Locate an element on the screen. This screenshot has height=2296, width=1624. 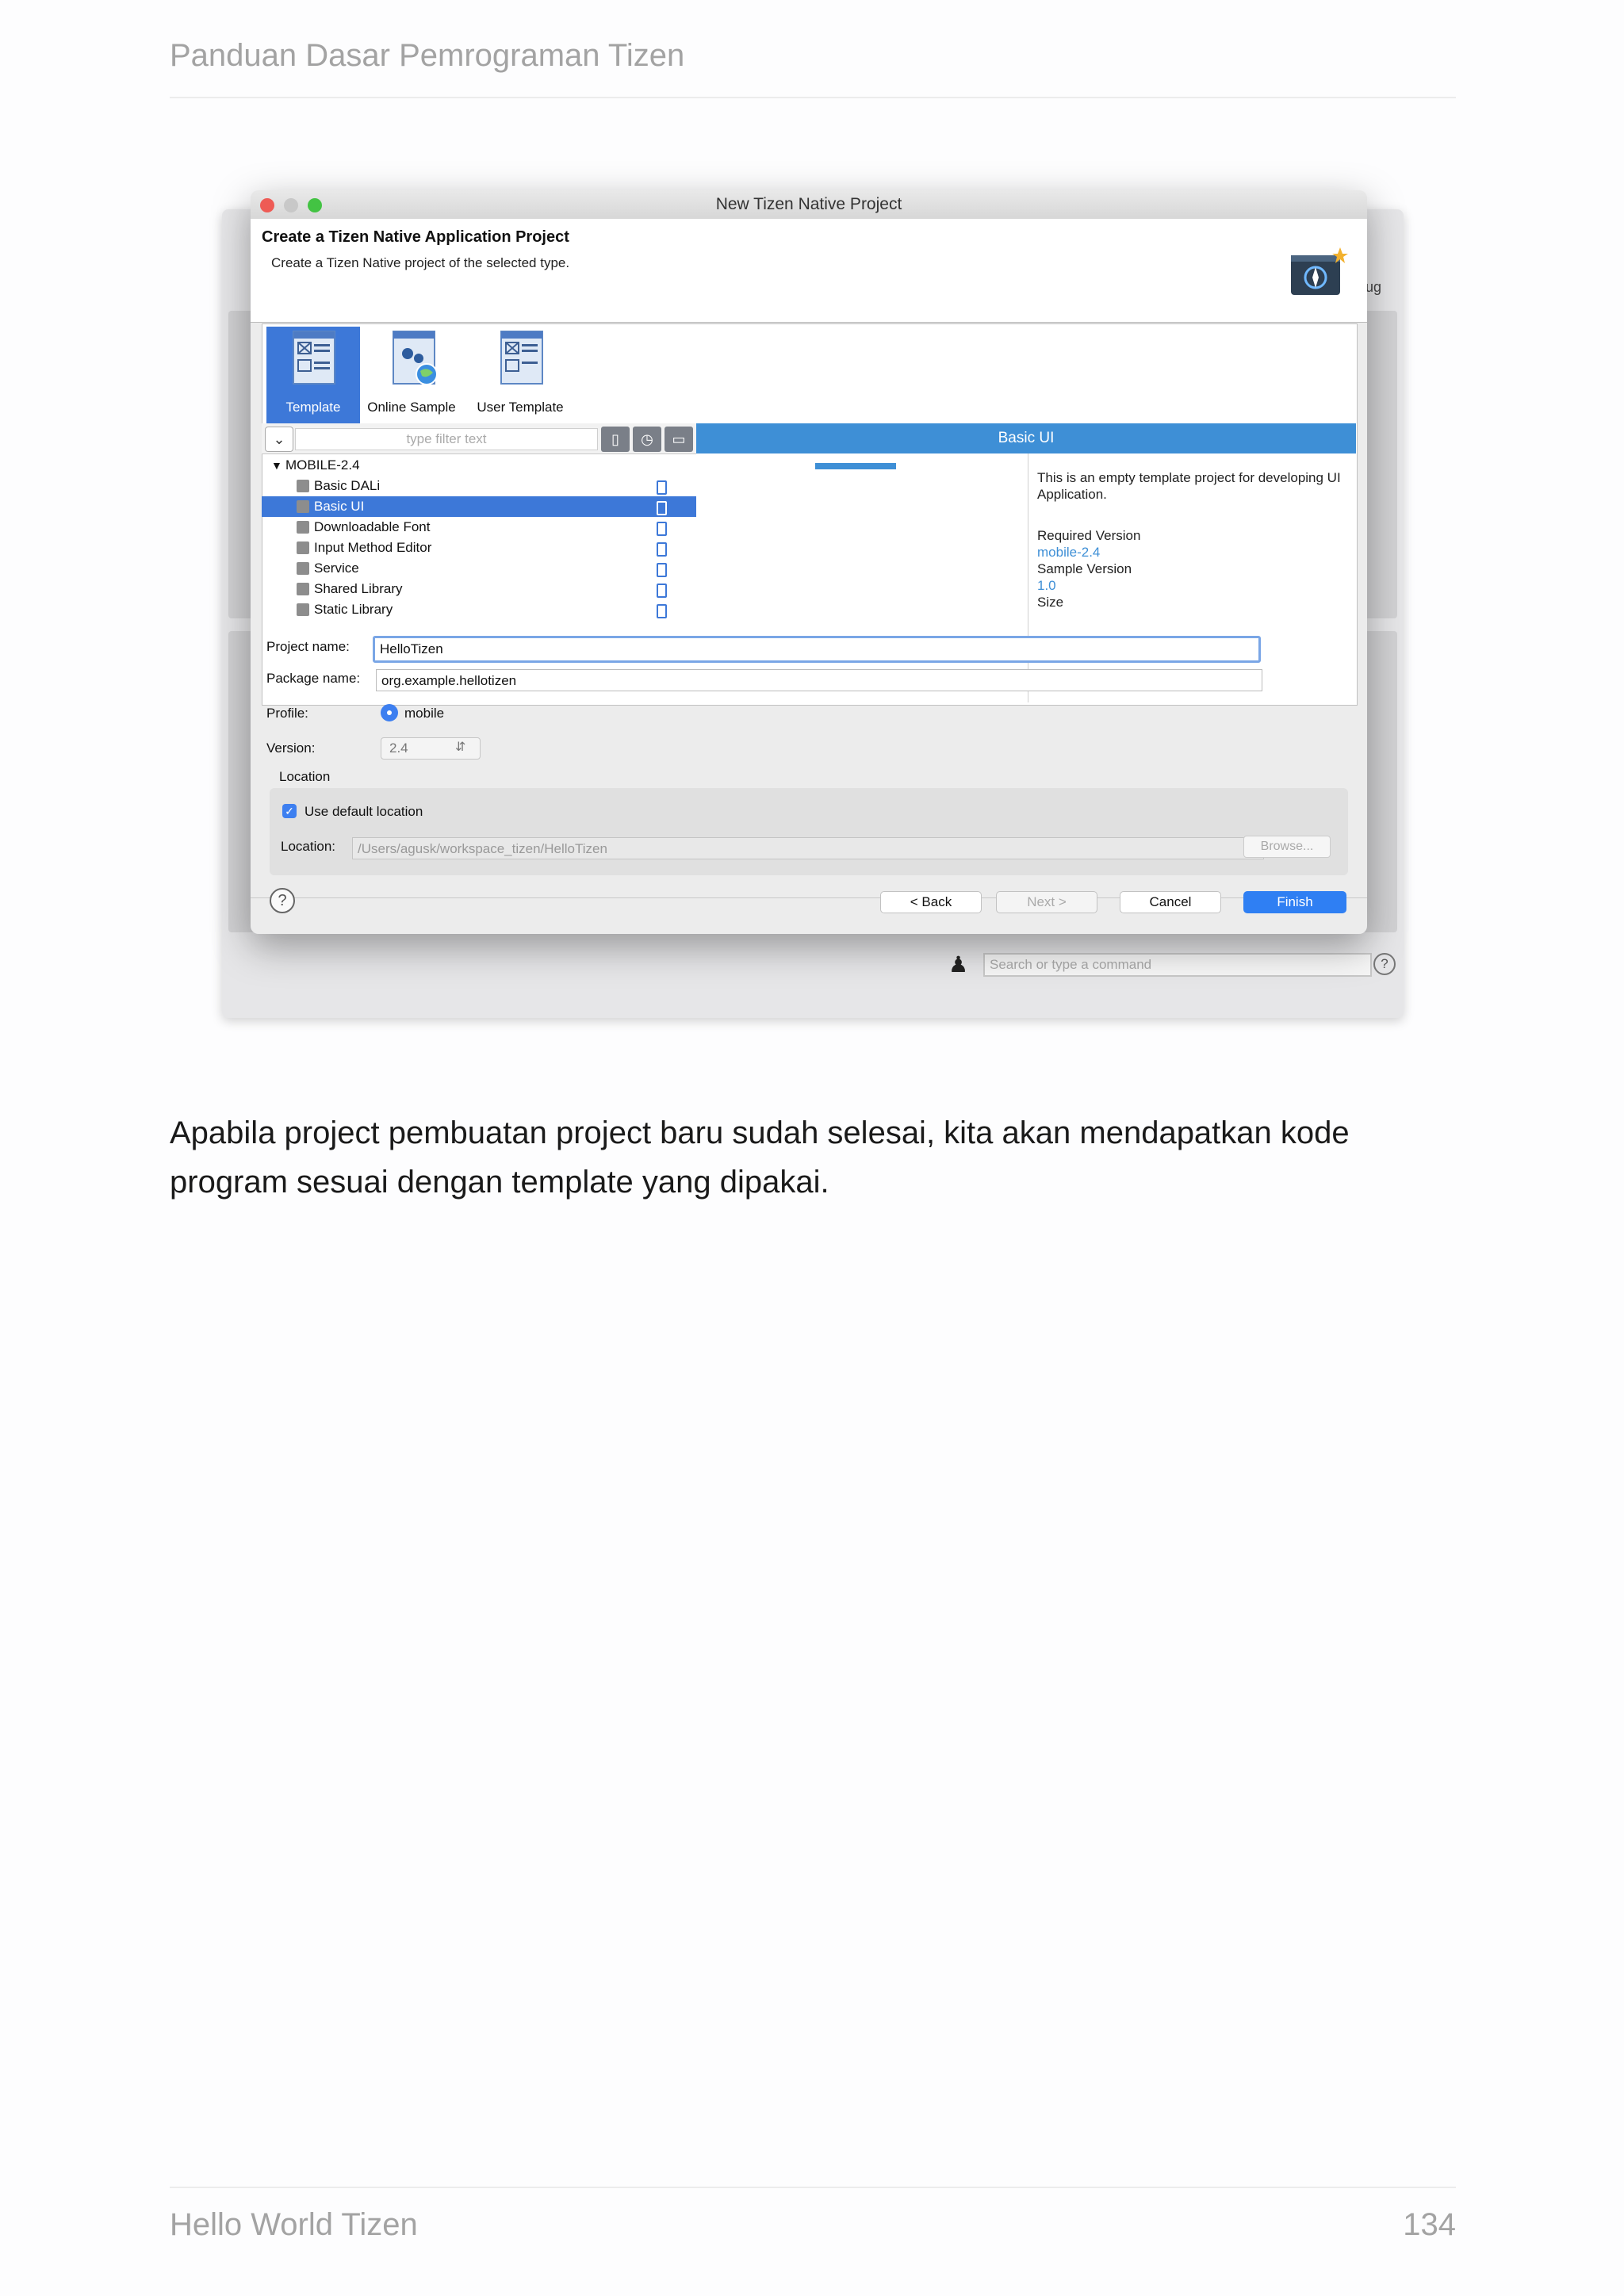
tree-item-selected: Basic UI is located at coordinates (479, 507).